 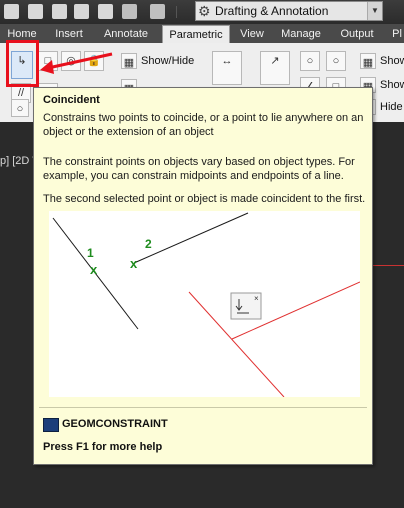 I want to click on point-marker-1: x, so click(x=94, y=269).